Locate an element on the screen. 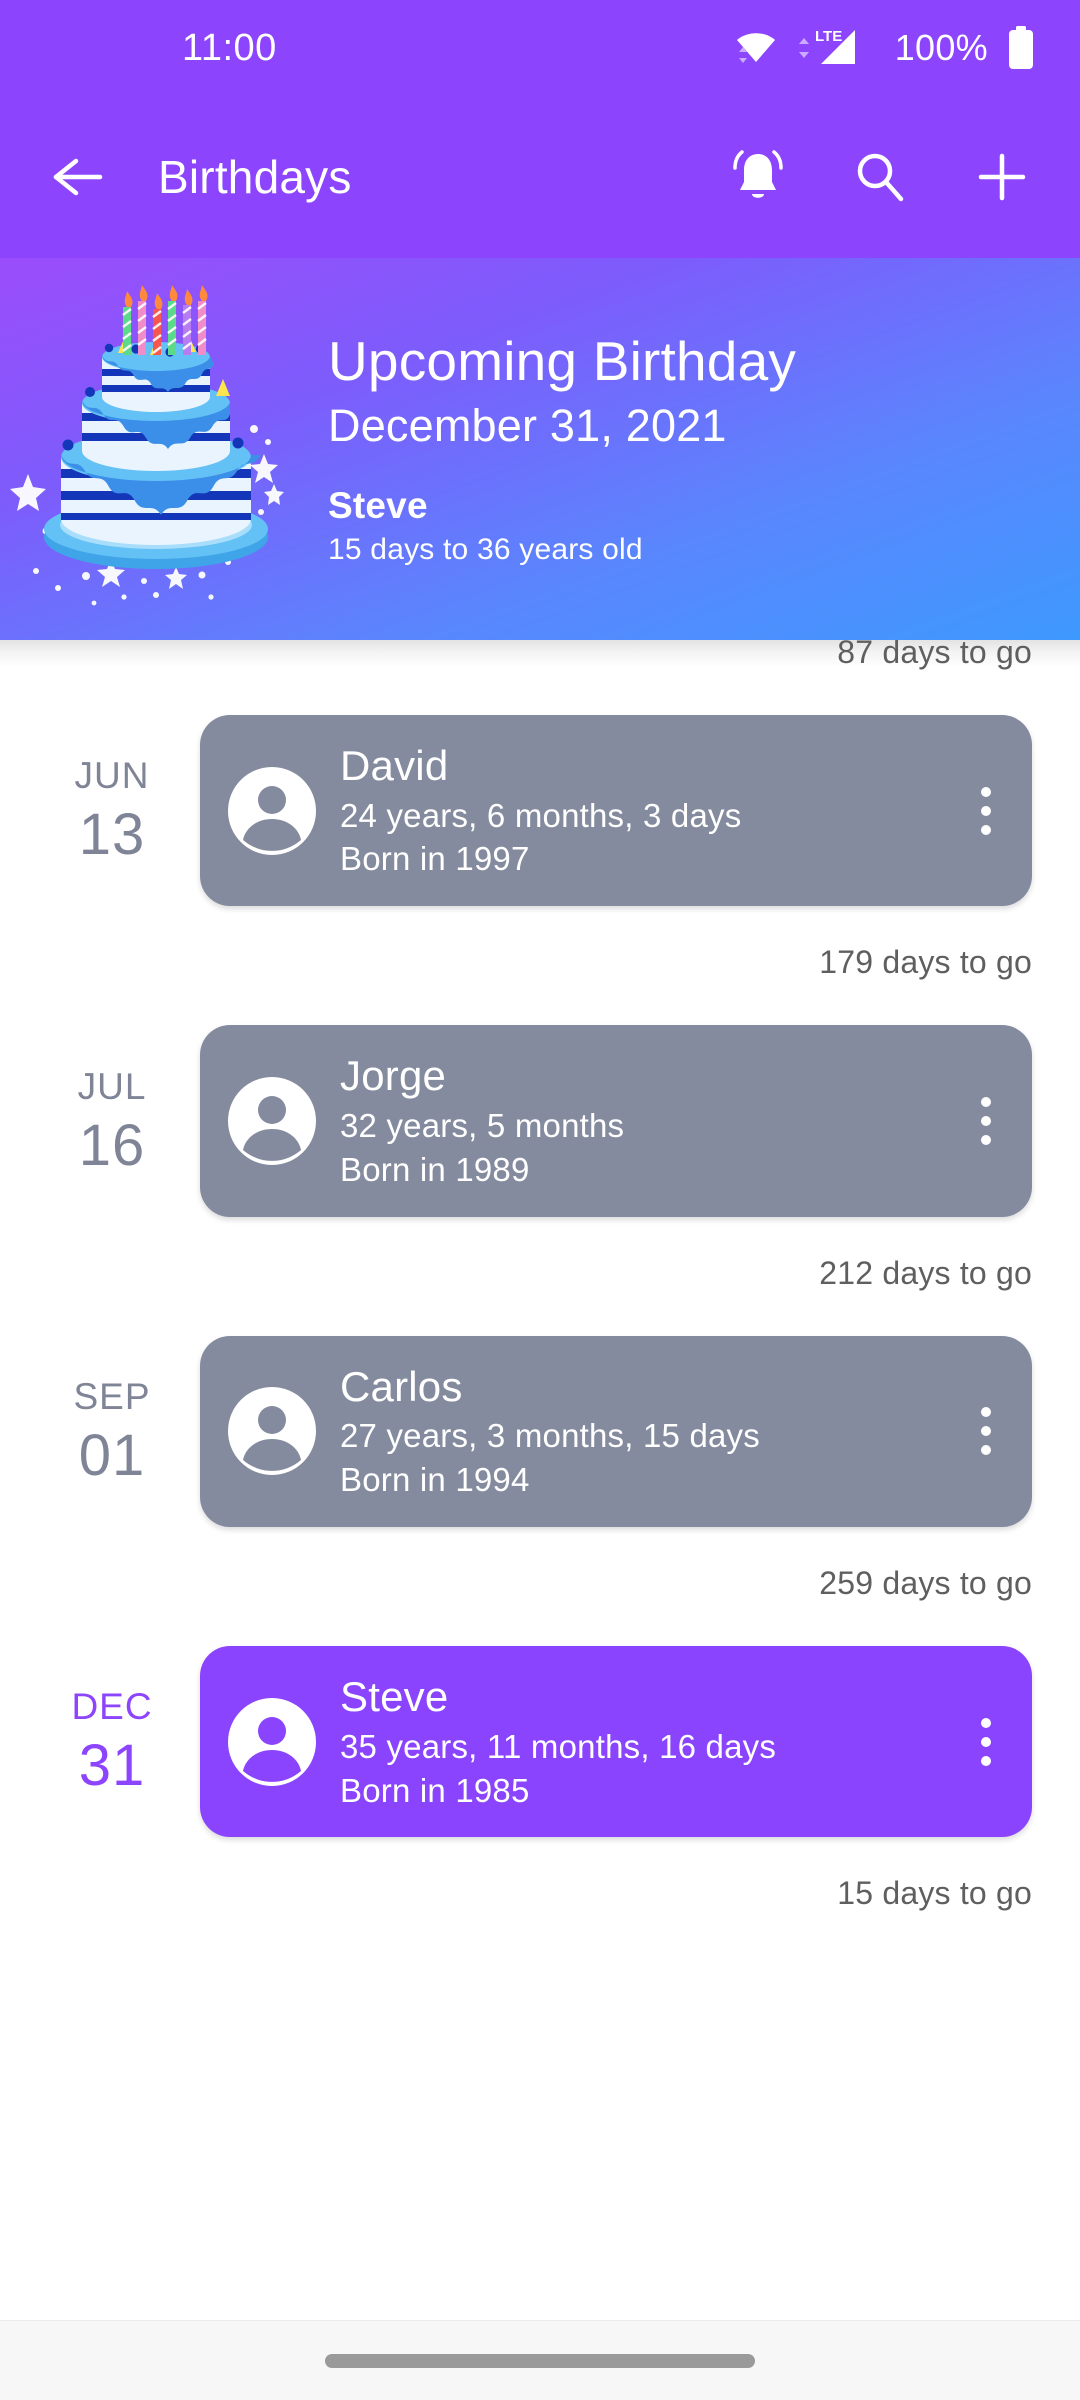  back-arrow-icon is located at coordinates (78, 177).